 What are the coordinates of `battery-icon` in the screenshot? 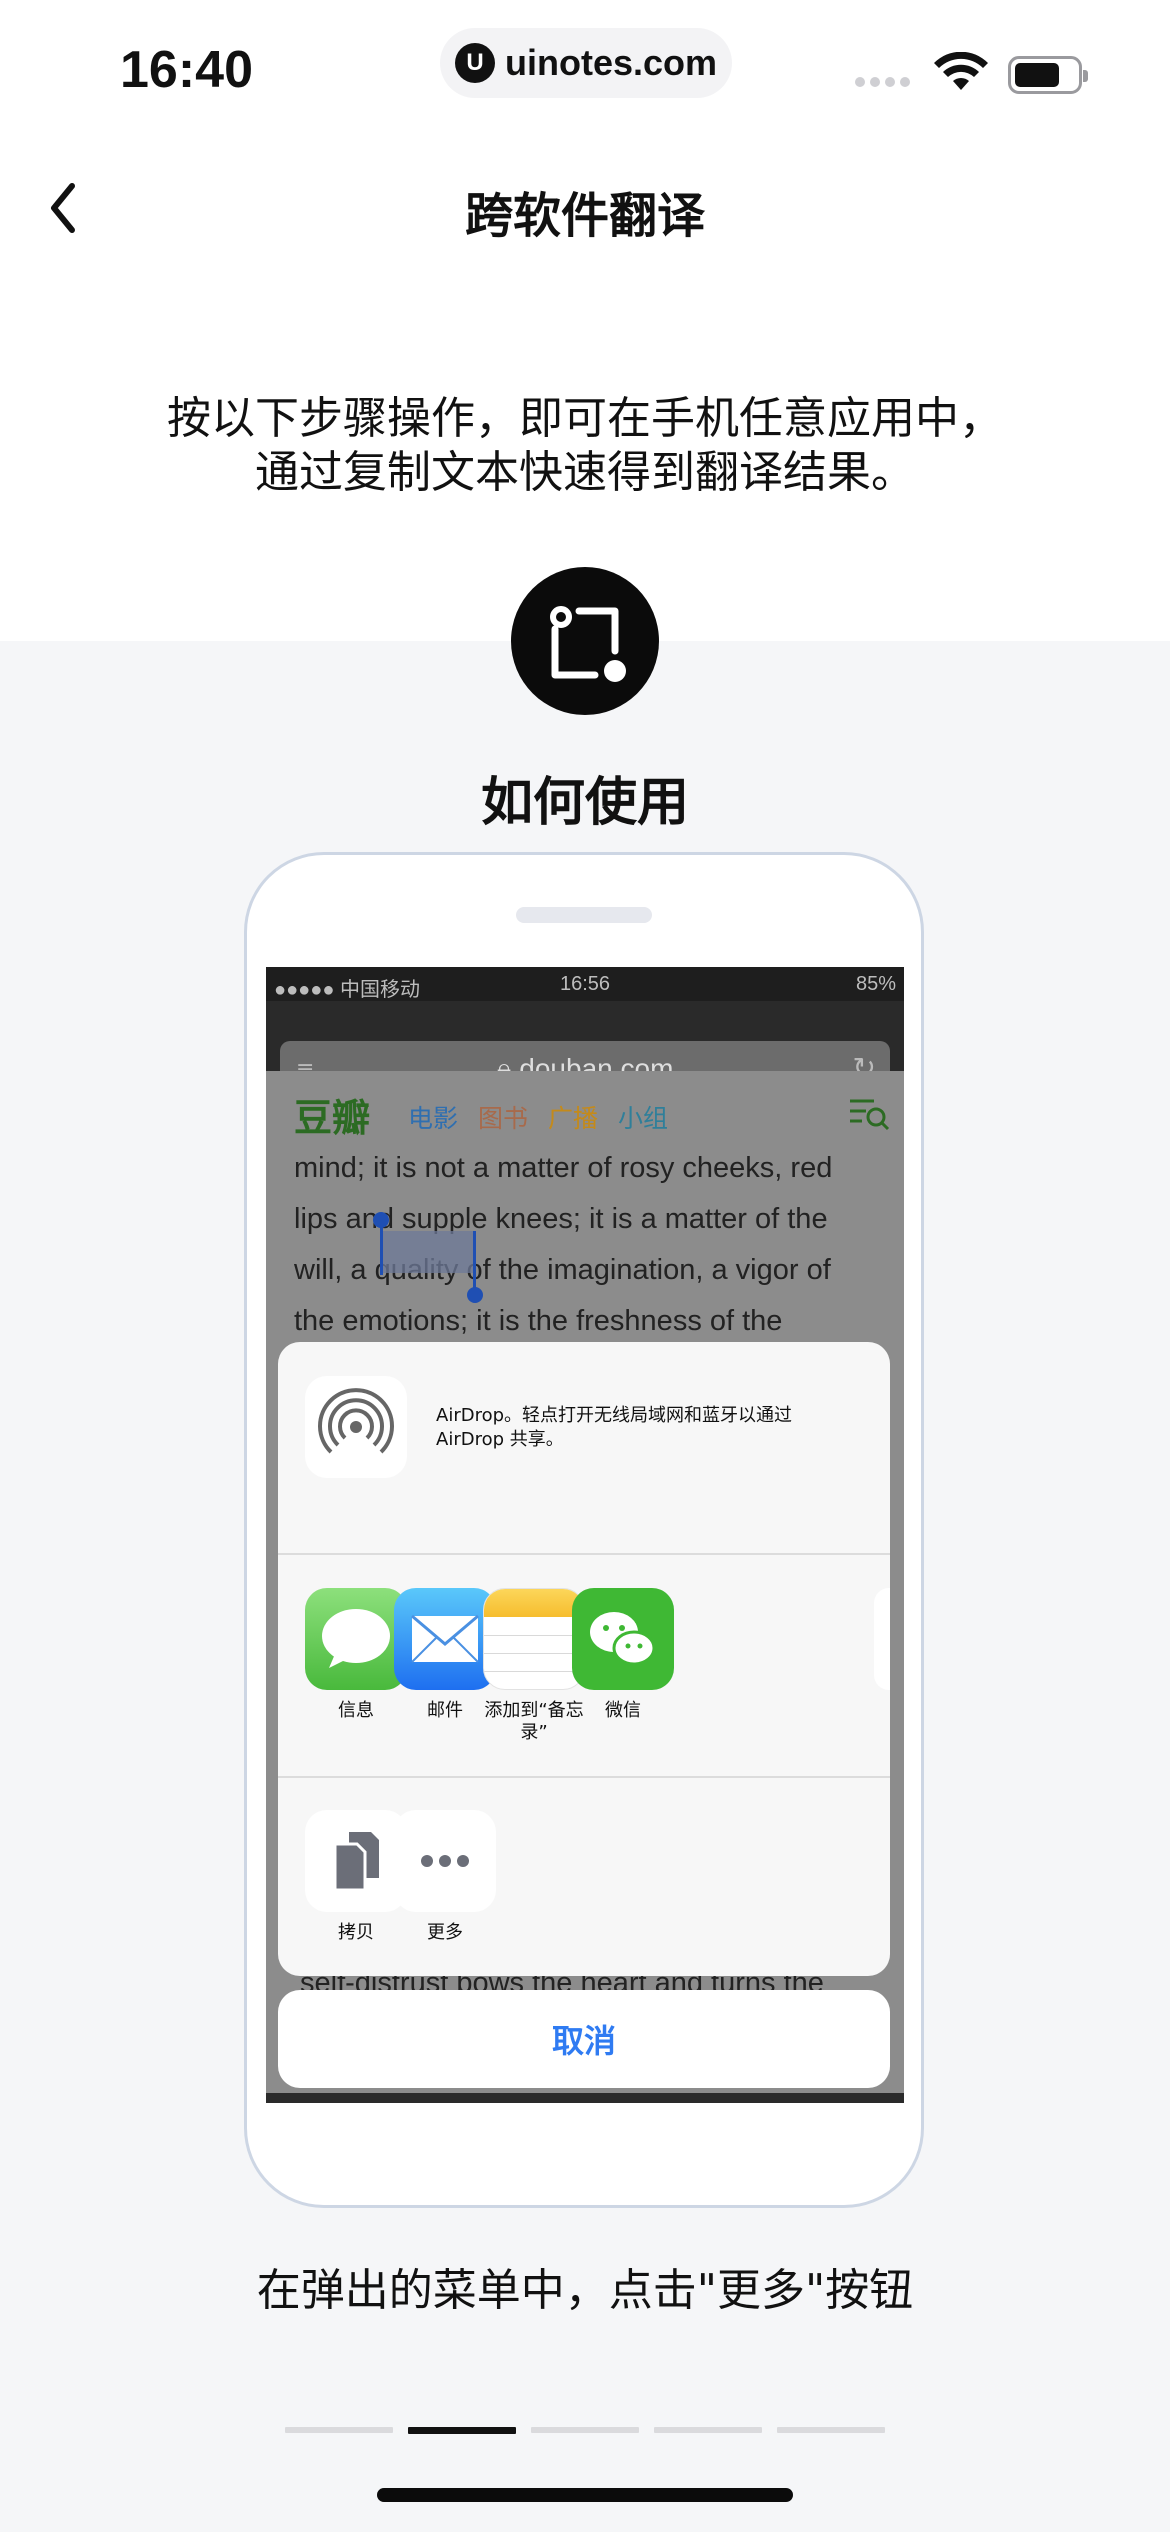 It's located at (1048, 75).